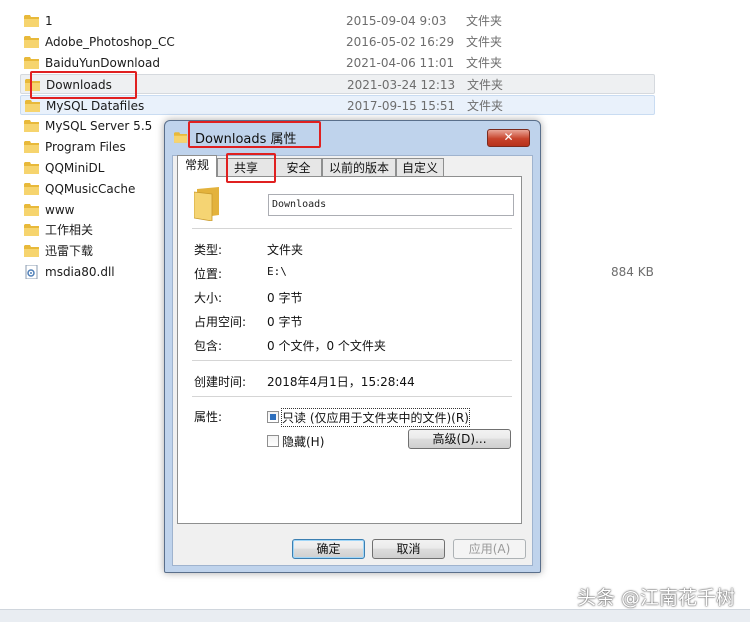 The image size is (750, 622). I want to click on close-icon: ✕, so click(508, 137).